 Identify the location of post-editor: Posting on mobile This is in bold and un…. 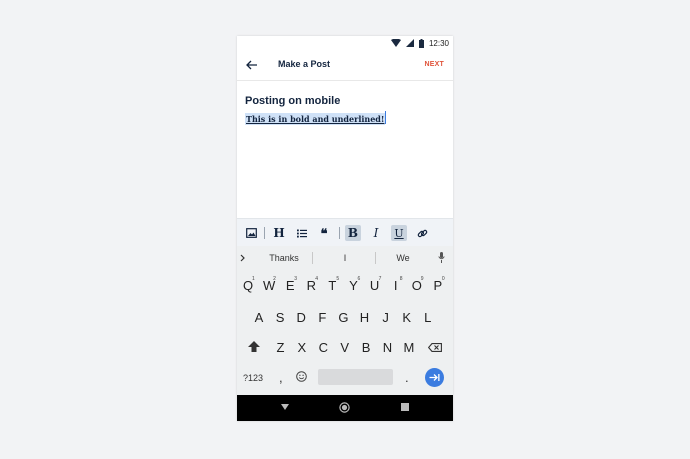
(345, 149).